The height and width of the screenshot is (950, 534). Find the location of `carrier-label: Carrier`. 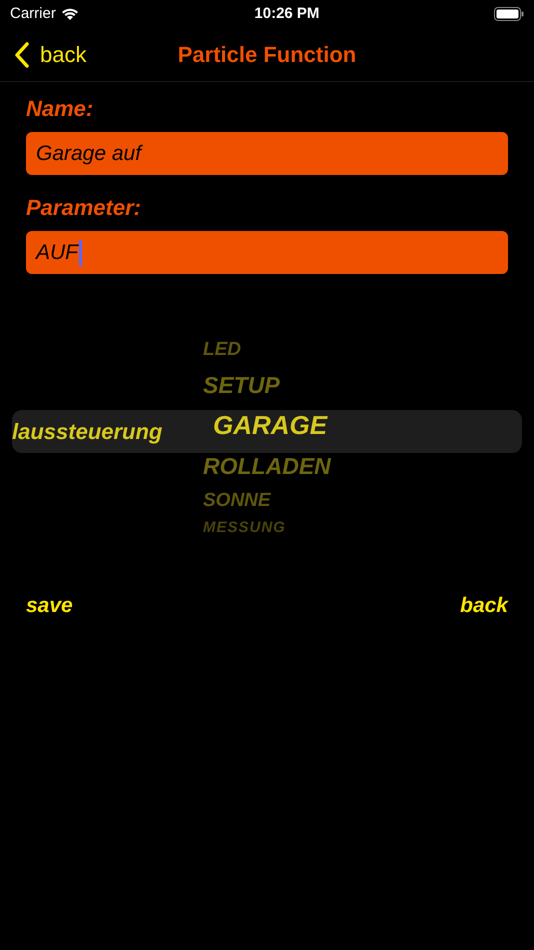

carrier-label: Carrier is located at coordinates (33, 14).